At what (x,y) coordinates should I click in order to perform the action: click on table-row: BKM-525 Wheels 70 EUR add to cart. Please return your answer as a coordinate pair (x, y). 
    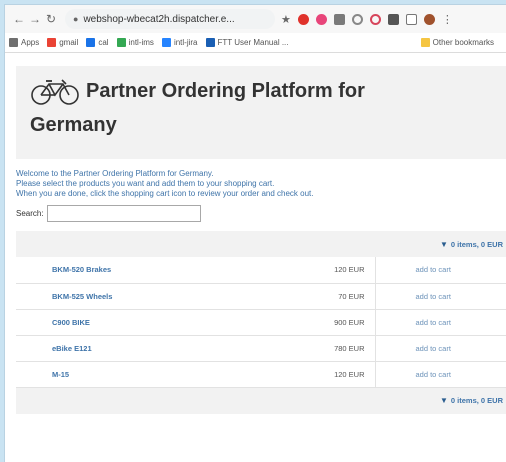
    Looking at the image, I should click on (261, 296).